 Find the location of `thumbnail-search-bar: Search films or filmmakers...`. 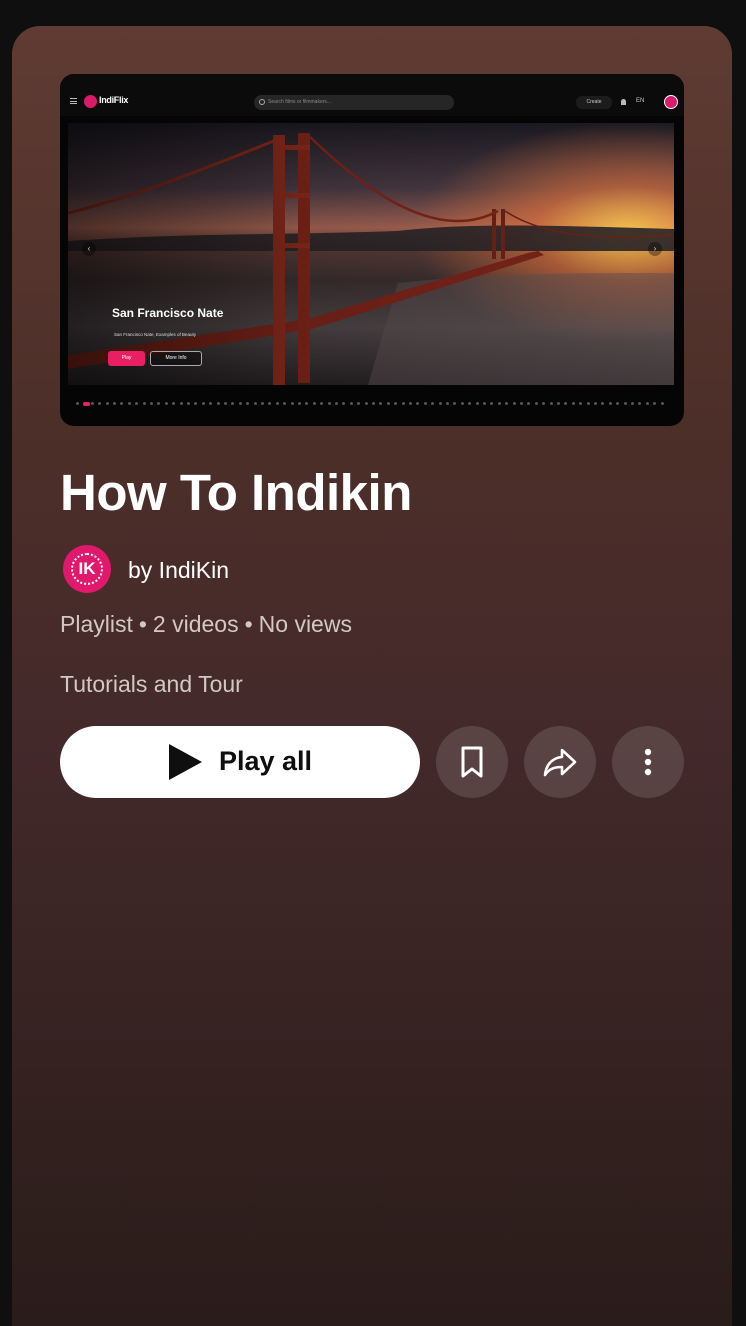

thumbnail-search-bar: Search films or filmmakers... is located at coordinates (354, 102).